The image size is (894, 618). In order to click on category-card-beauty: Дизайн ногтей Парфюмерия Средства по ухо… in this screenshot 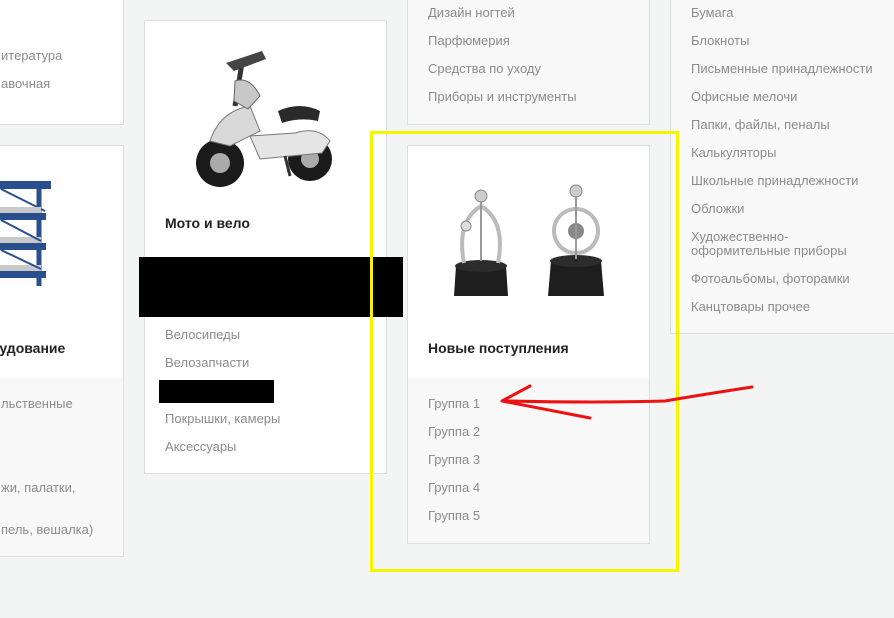, I will do `click(528, 62)`.